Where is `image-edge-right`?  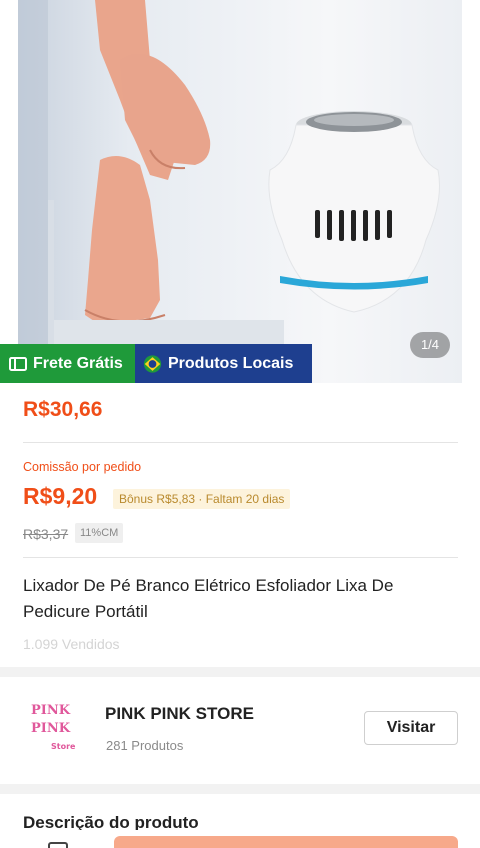
image-edge-right is located at coordinates (471, 191).